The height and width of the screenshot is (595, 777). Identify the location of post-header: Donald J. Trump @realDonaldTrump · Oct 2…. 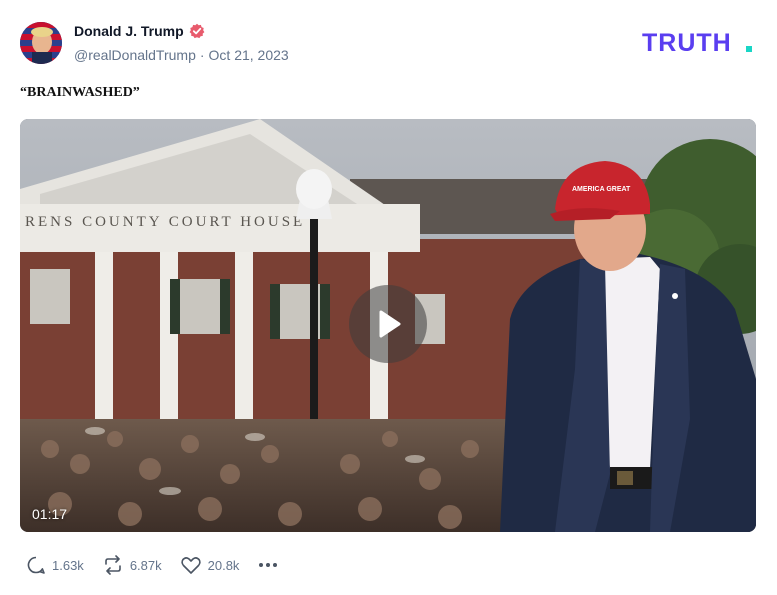
(388, 44).